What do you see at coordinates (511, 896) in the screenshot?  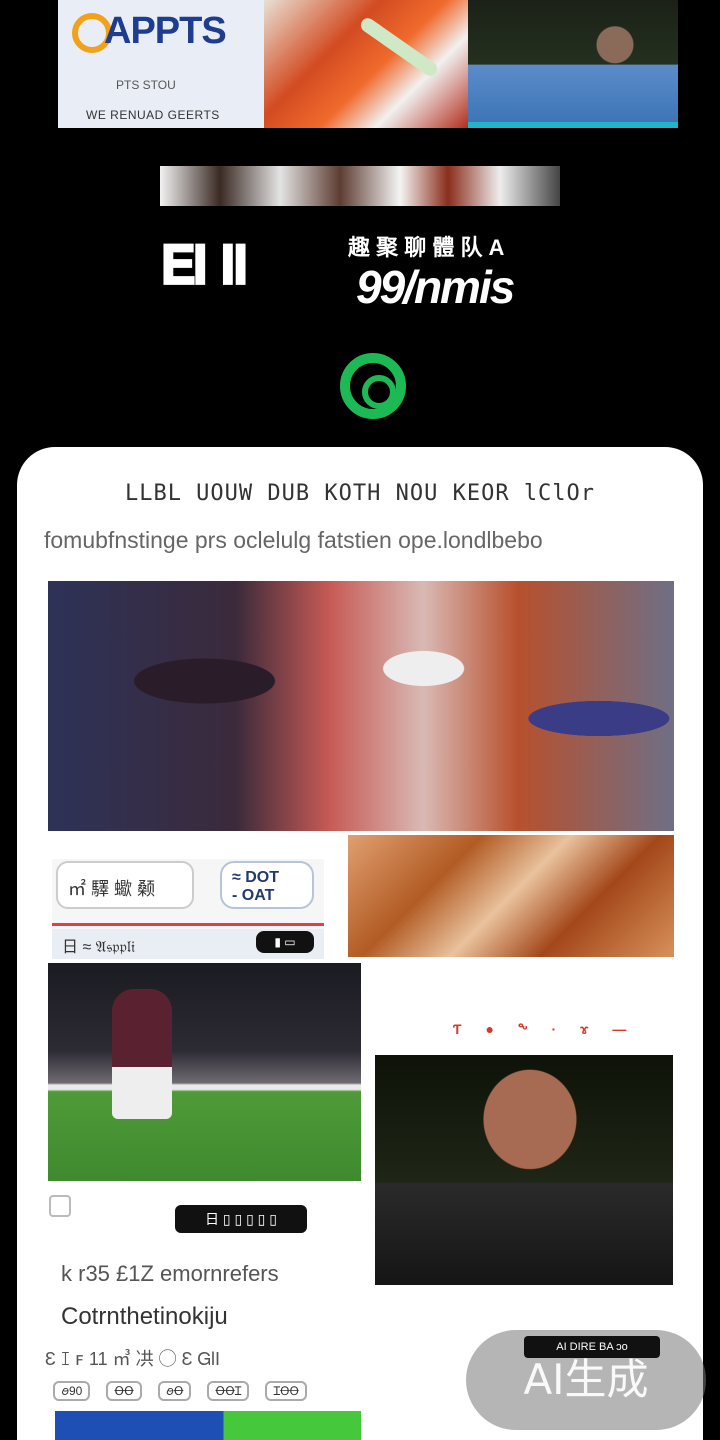 I see `food-photo` at bounding box center [511, 896].